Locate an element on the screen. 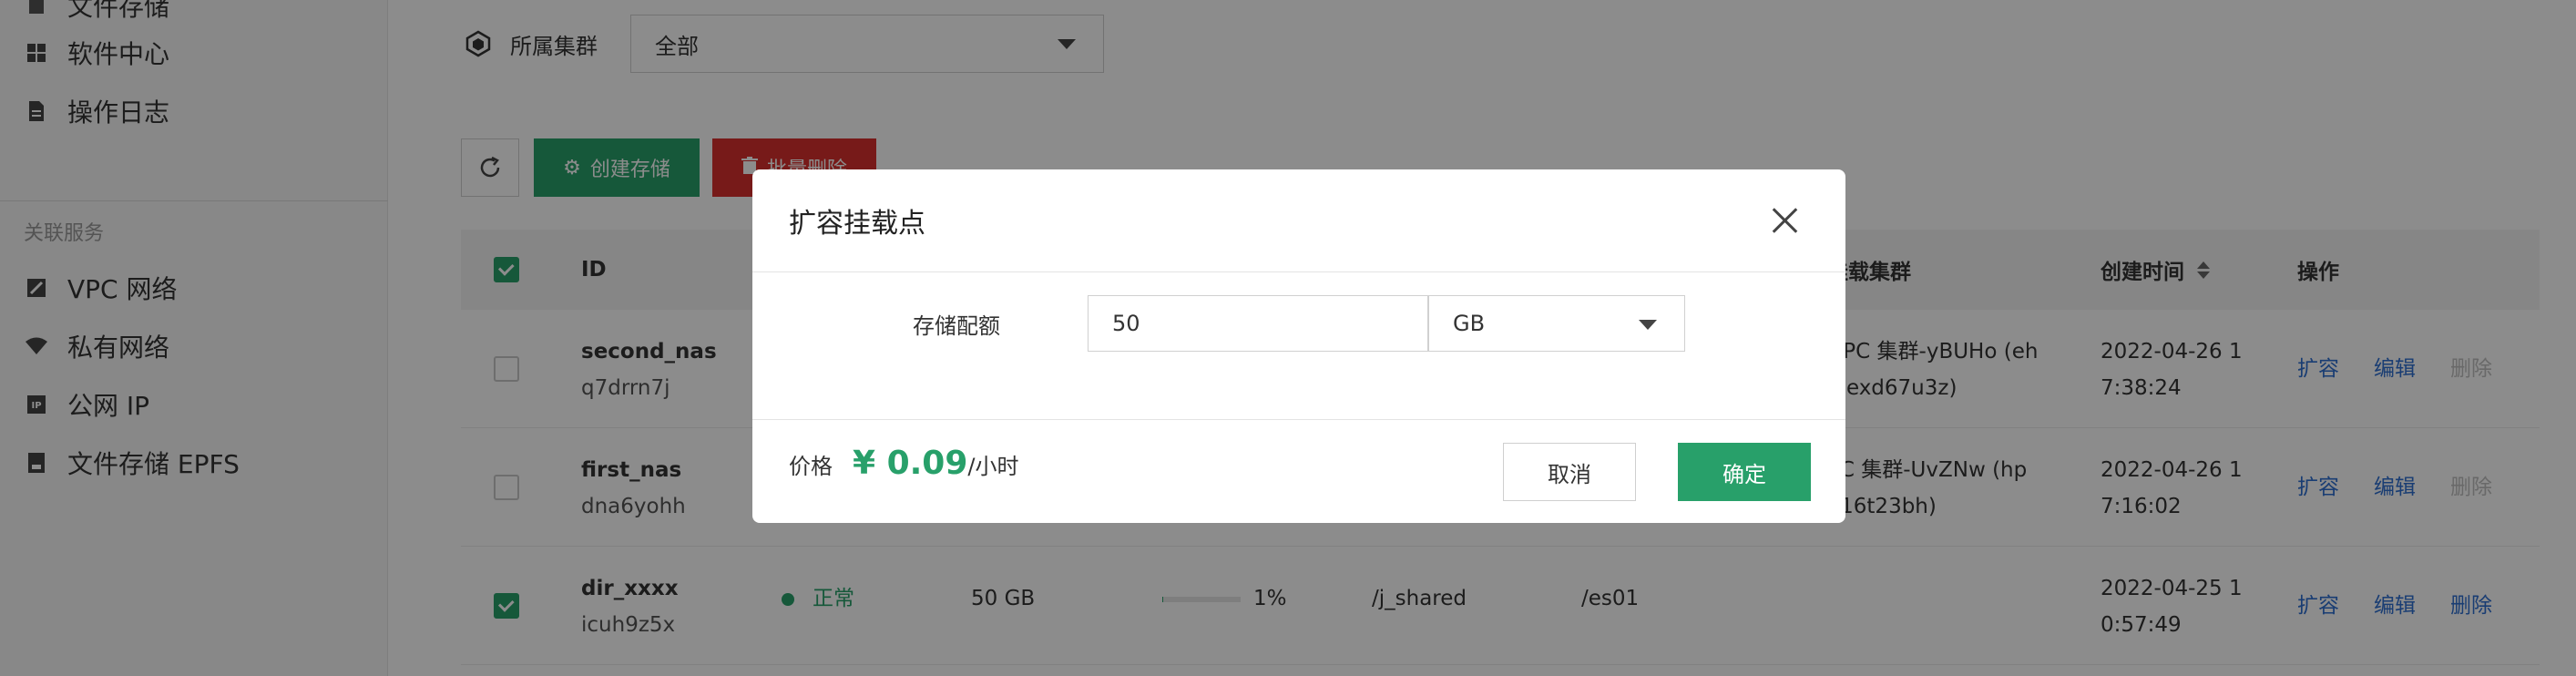 The width and height of the screenshot is (2576, 676). chevron-down-icon is located at coordinates (1648, 325).